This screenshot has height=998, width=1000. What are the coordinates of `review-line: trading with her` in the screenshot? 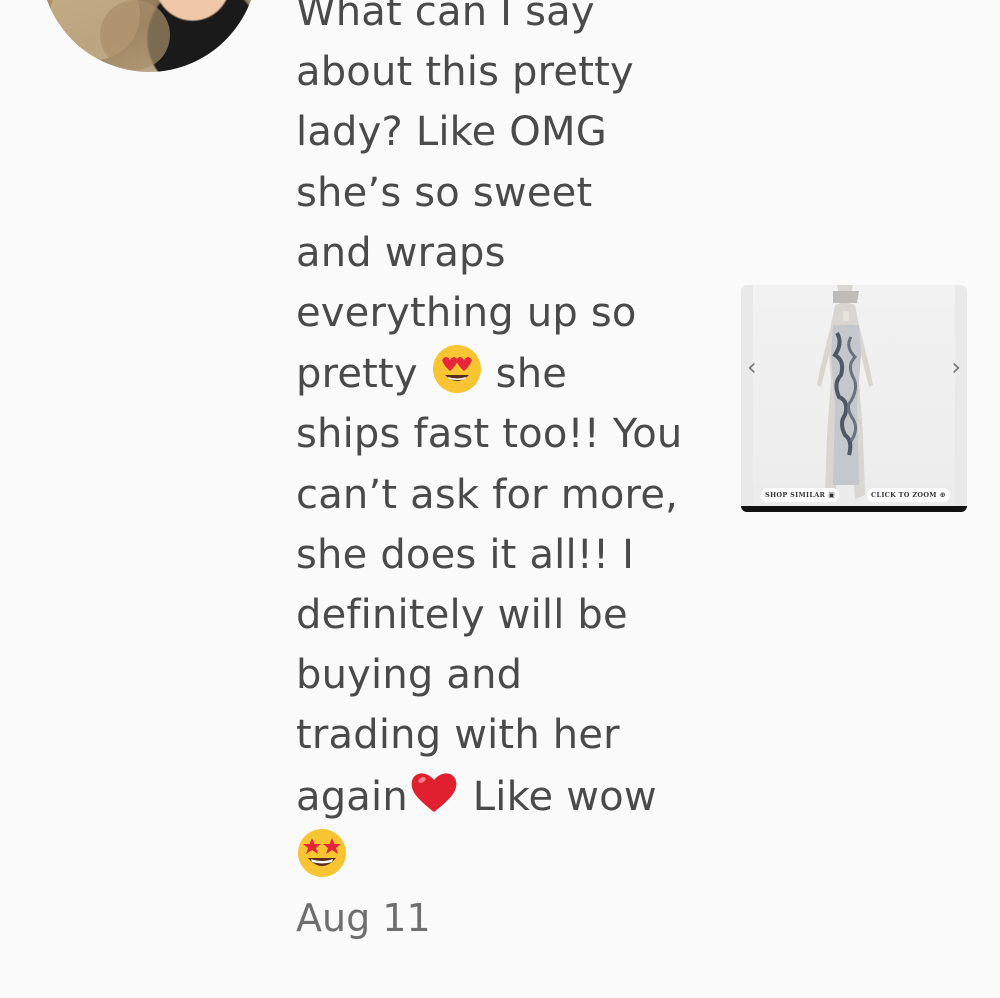 It's located at (458, 735).